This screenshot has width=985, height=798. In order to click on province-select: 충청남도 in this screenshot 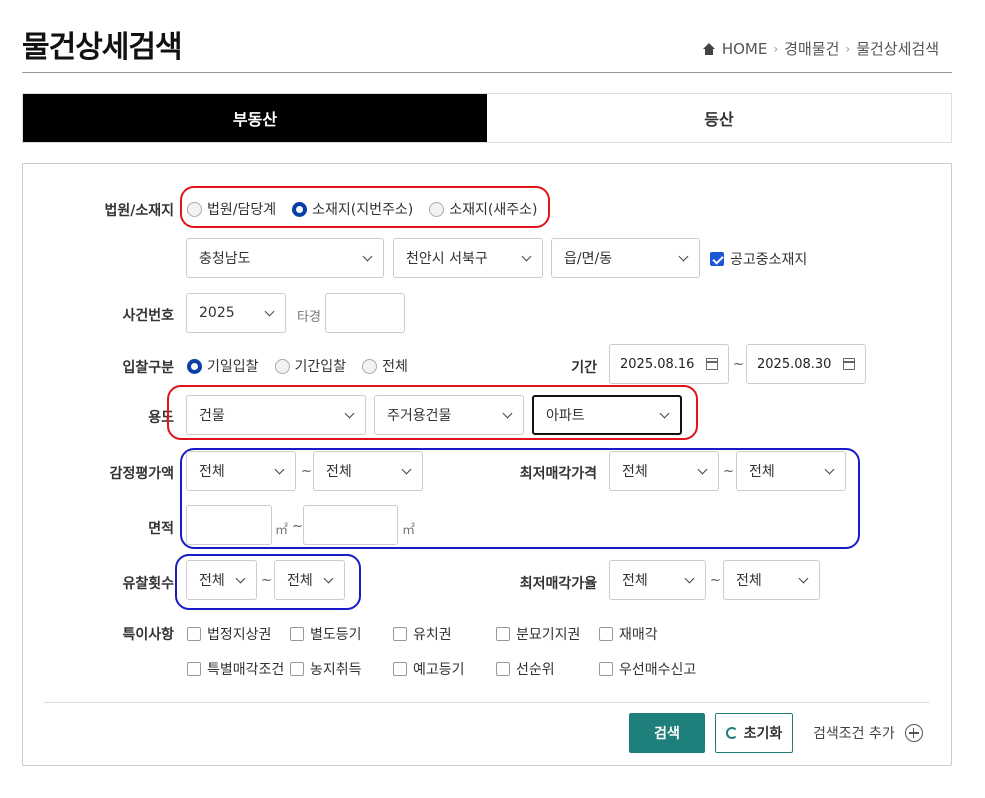, I will do `click(285, 258)`.